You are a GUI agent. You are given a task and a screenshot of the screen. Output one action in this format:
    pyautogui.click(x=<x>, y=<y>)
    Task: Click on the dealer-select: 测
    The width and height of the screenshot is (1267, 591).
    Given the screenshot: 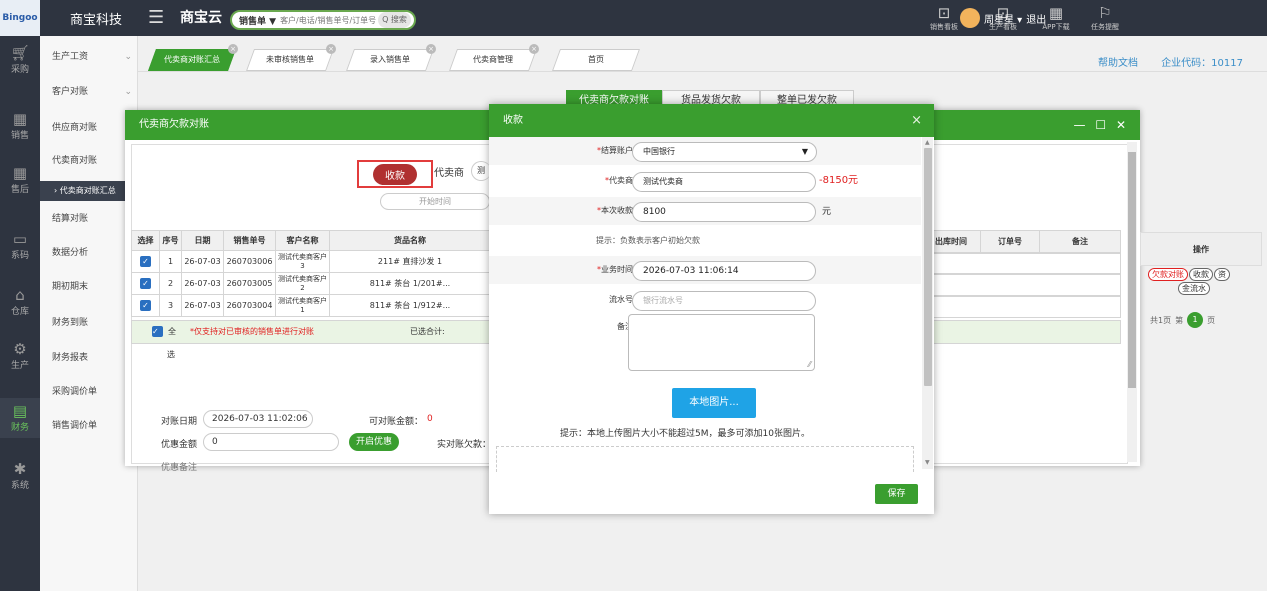 What is the action you would take?
    pyautogui.click(x=481, y=171)
    